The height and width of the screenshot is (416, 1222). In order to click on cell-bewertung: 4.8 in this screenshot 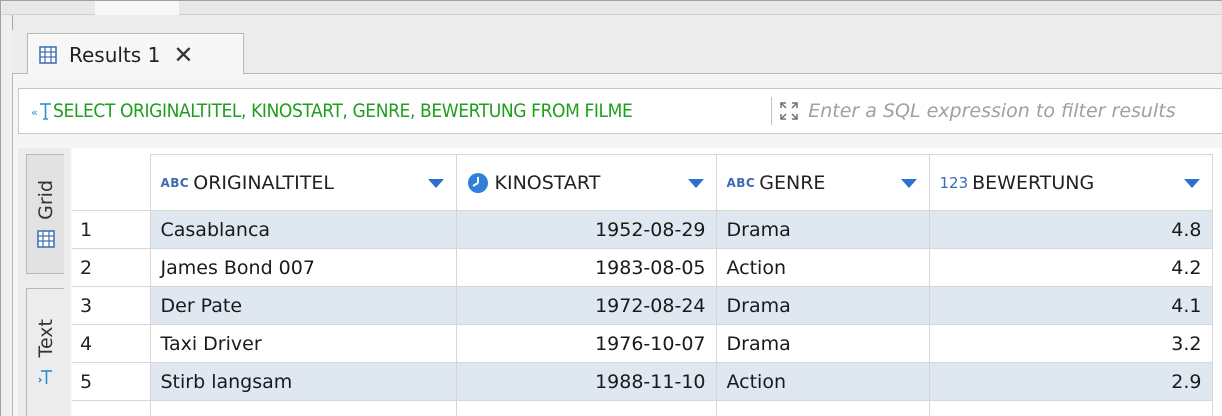, I will do `click(1070, 229)`.